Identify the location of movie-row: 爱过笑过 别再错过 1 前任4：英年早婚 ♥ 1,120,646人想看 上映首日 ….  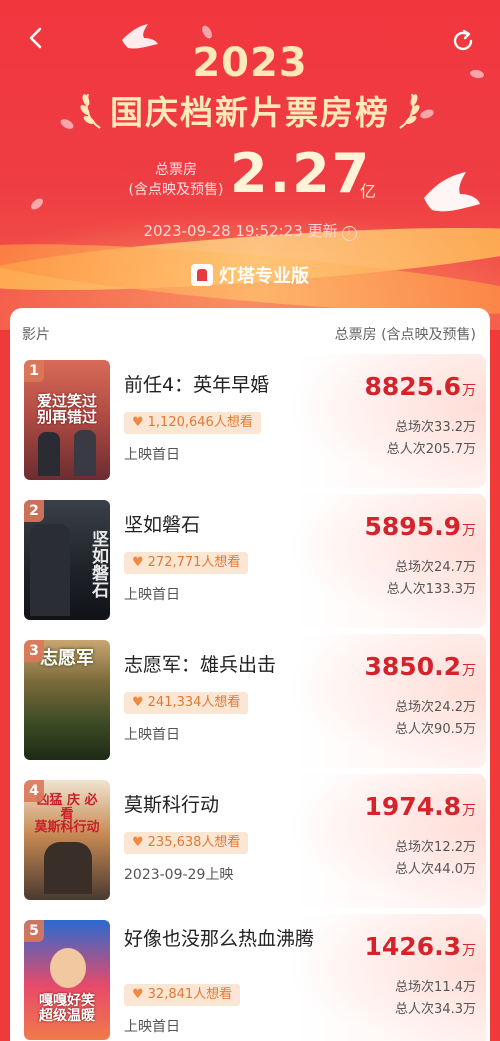
(250, 421).